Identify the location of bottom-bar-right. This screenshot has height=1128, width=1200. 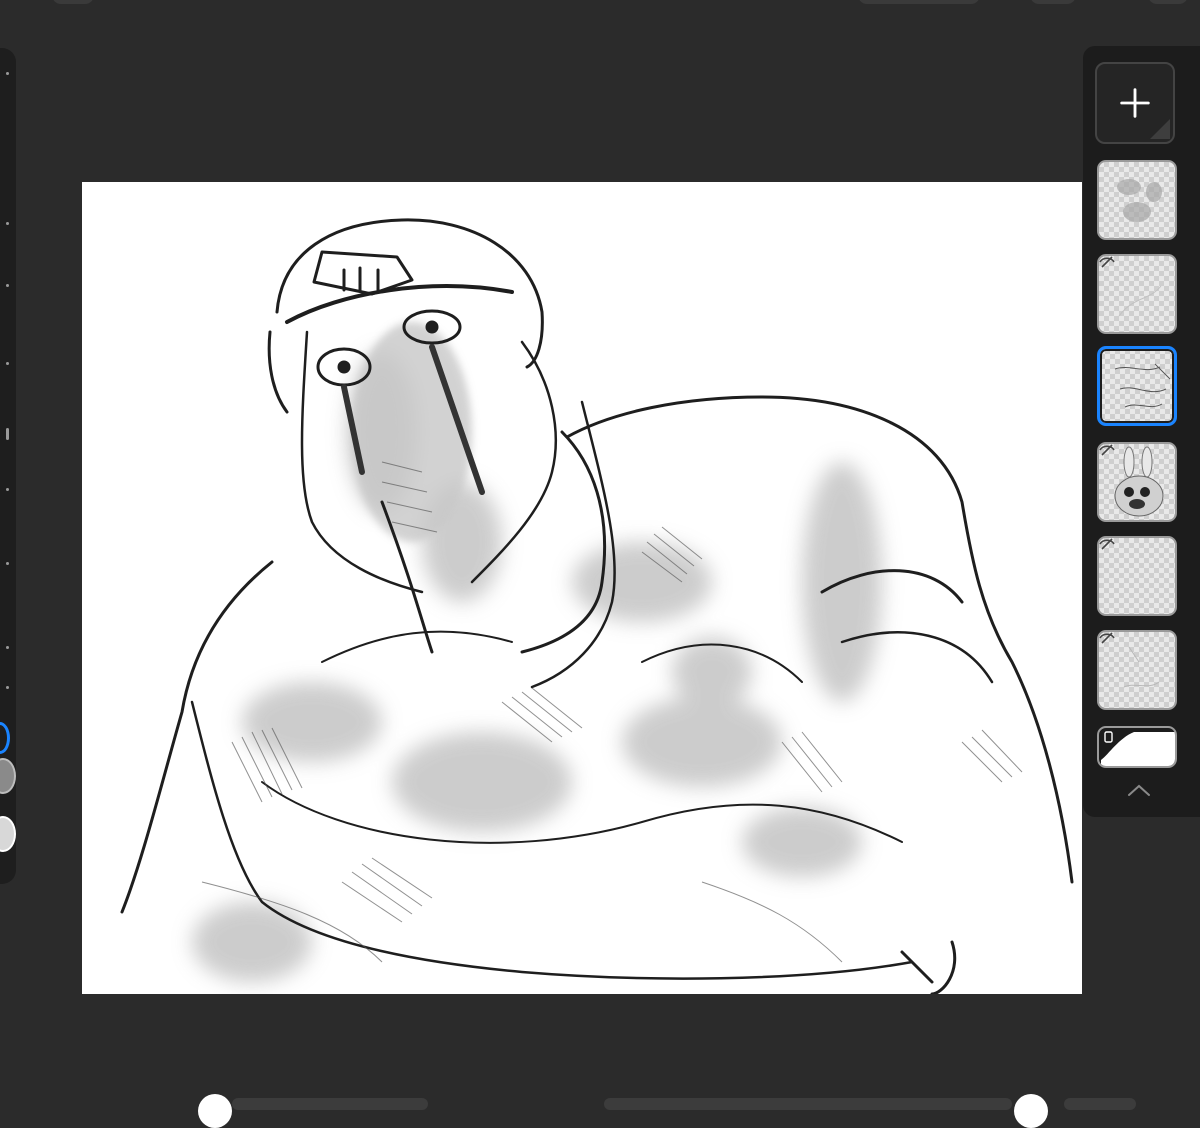
(1100, 1104).